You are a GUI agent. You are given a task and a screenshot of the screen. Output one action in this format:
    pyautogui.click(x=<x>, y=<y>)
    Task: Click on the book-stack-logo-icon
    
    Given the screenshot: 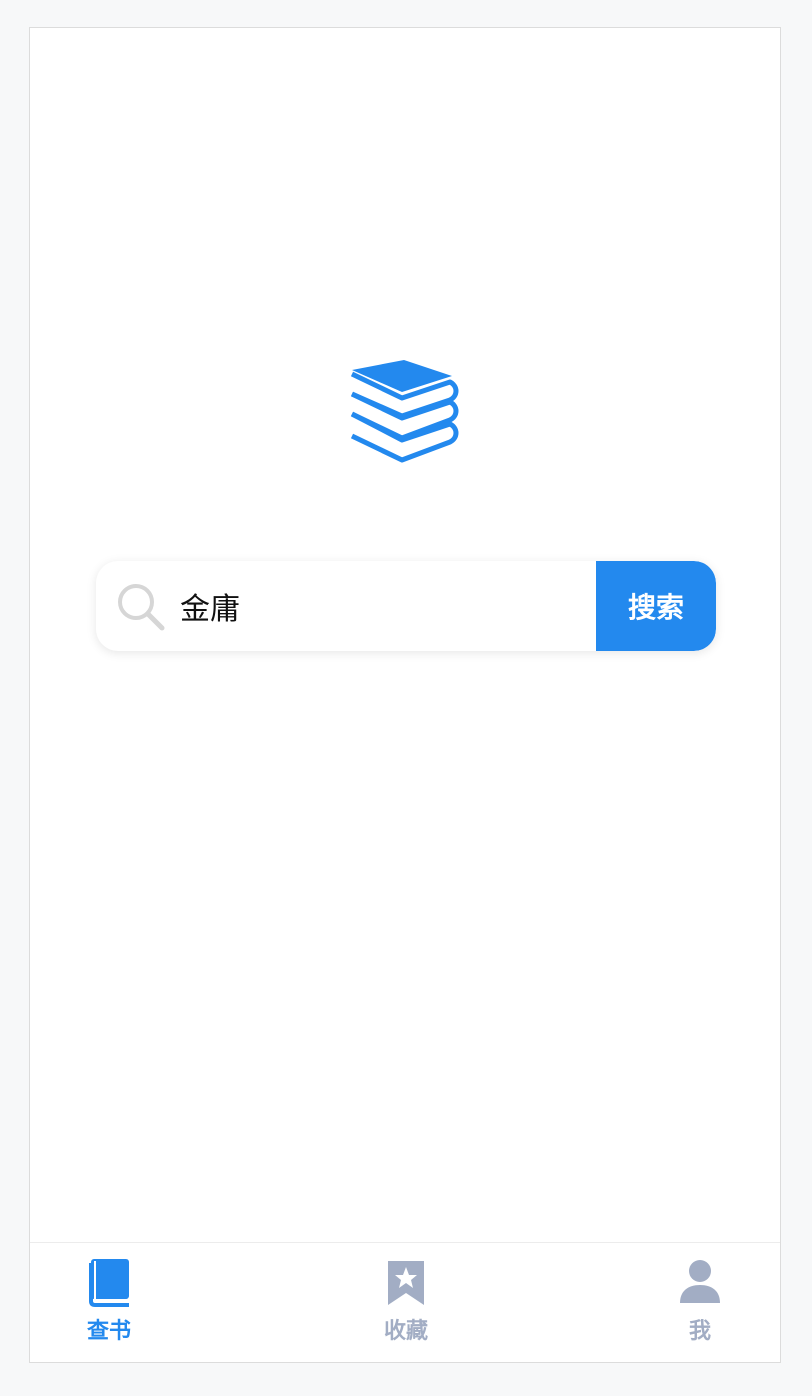 What is the action you would take?
    pyautogui.click(x=404, y=411)
    